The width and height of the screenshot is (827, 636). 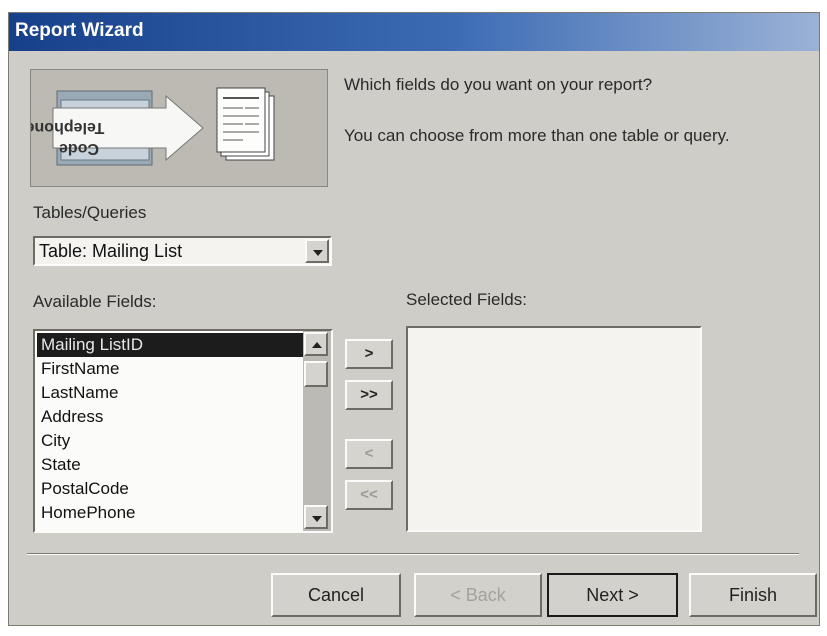 I want to click on graphic-label-1: Telephone, so click(x=67, y=127).